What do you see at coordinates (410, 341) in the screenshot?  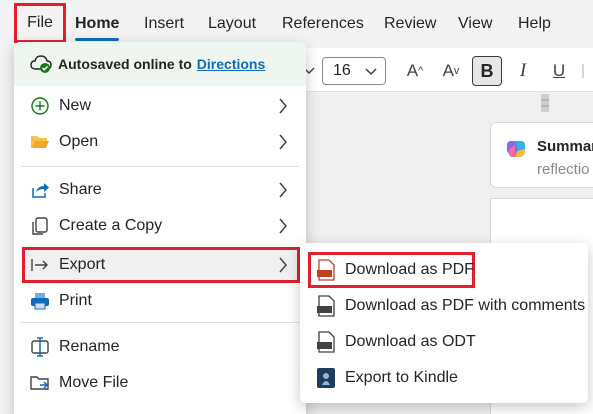 I see `submenu-item-label: Download as ODT` at bounding box center [410, 341].